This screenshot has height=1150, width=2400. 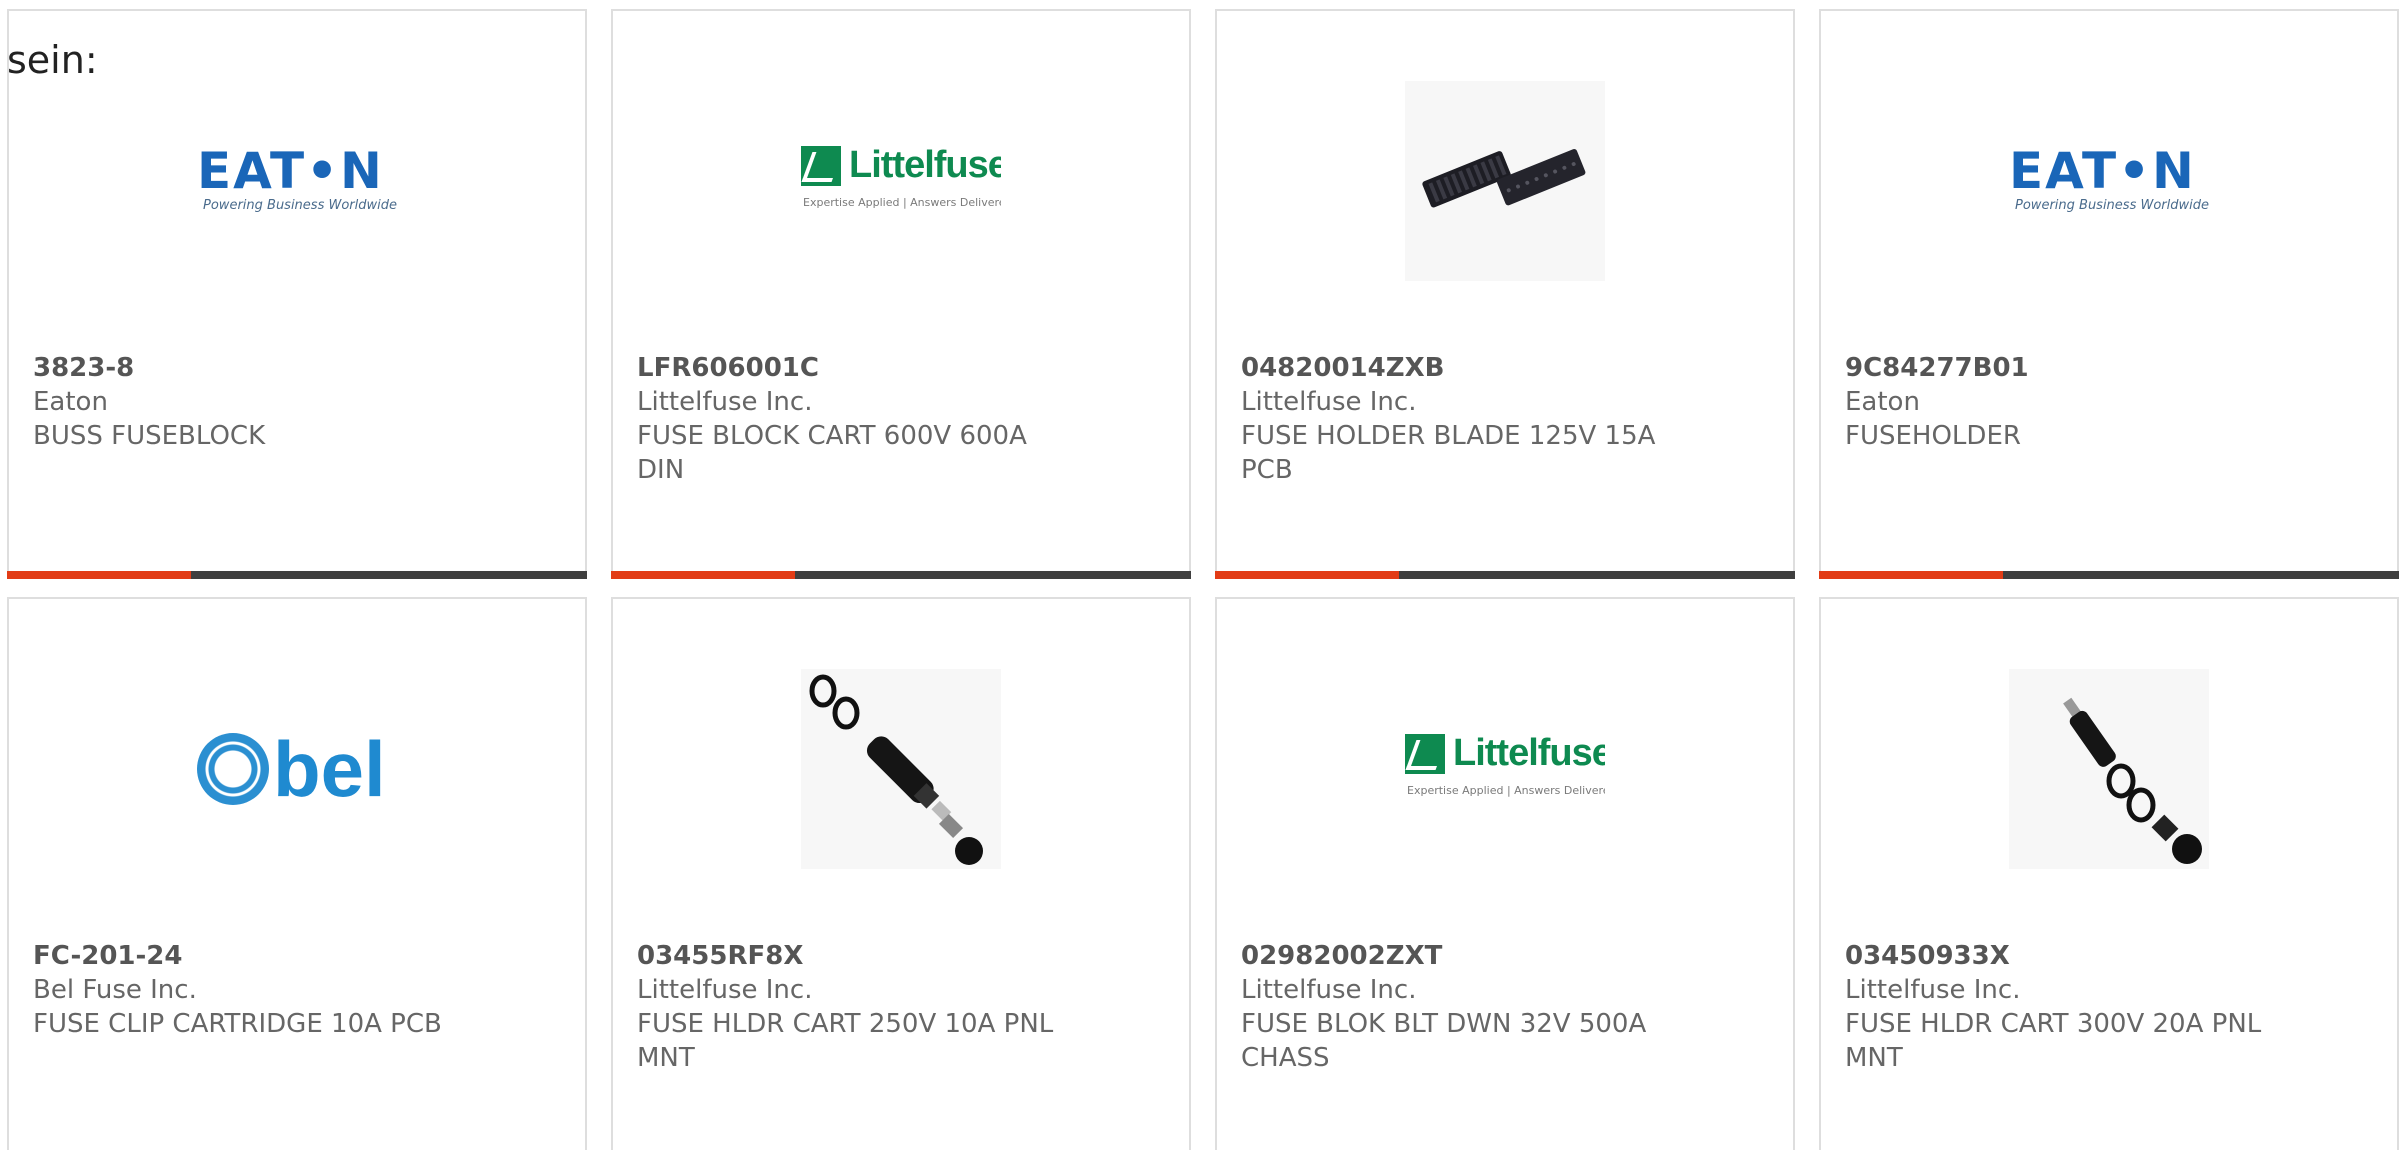 What do you see at coordinates (249, 368) in the screenshot?
I see `part-number: 3823-8` at bounding box center [249, 368].